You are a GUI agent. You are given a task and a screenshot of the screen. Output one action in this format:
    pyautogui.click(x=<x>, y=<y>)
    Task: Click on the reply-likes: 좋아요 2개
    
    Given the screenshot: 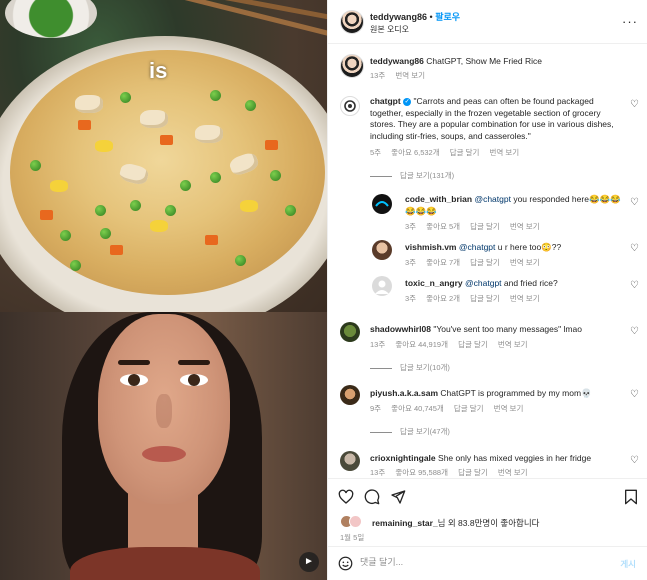 What is the action you would take?
    pyautogui.click(x=443, y=298)
    